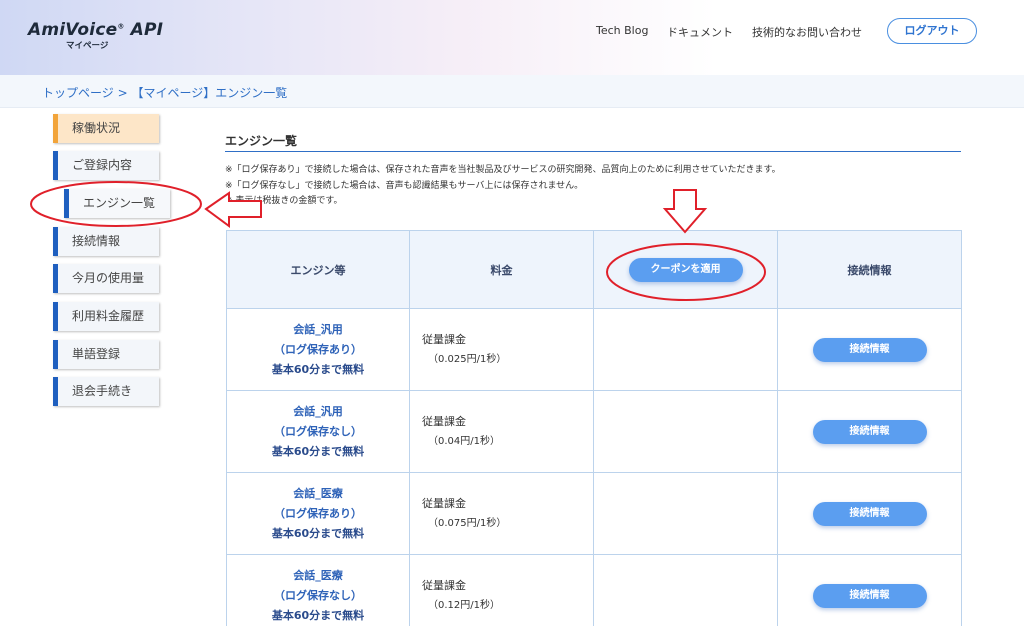 Image resolution: width=1024 pixels, height=626 pixels. I want to click on price-rate: （0.075円/1秒）, so click(467, 523).